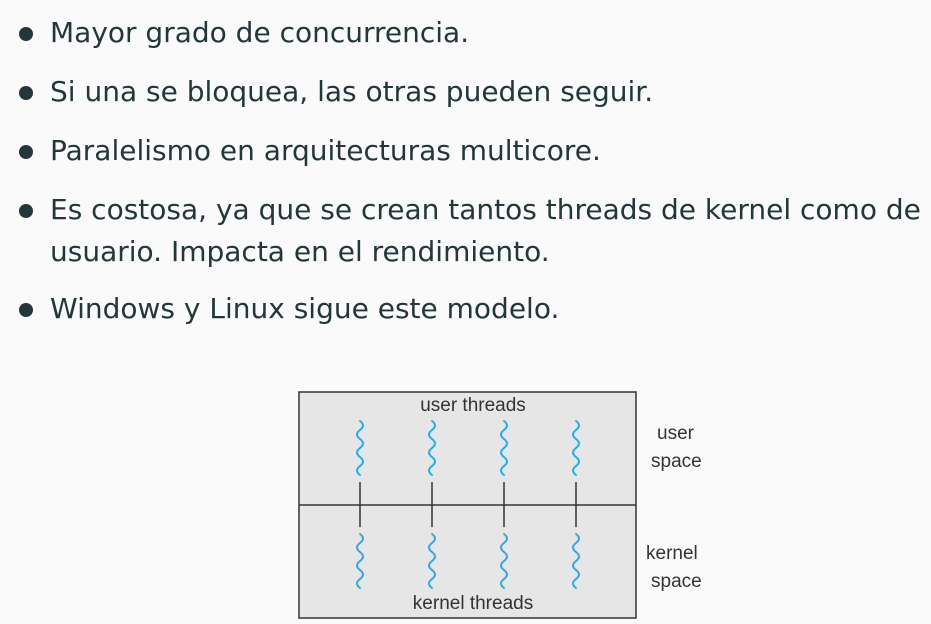  What do you see at coordinates (300, 251) in the screenshot?
I see `bullet-text: usuario. Impacta en el rendimiento.` at bounding box center [300, 251].